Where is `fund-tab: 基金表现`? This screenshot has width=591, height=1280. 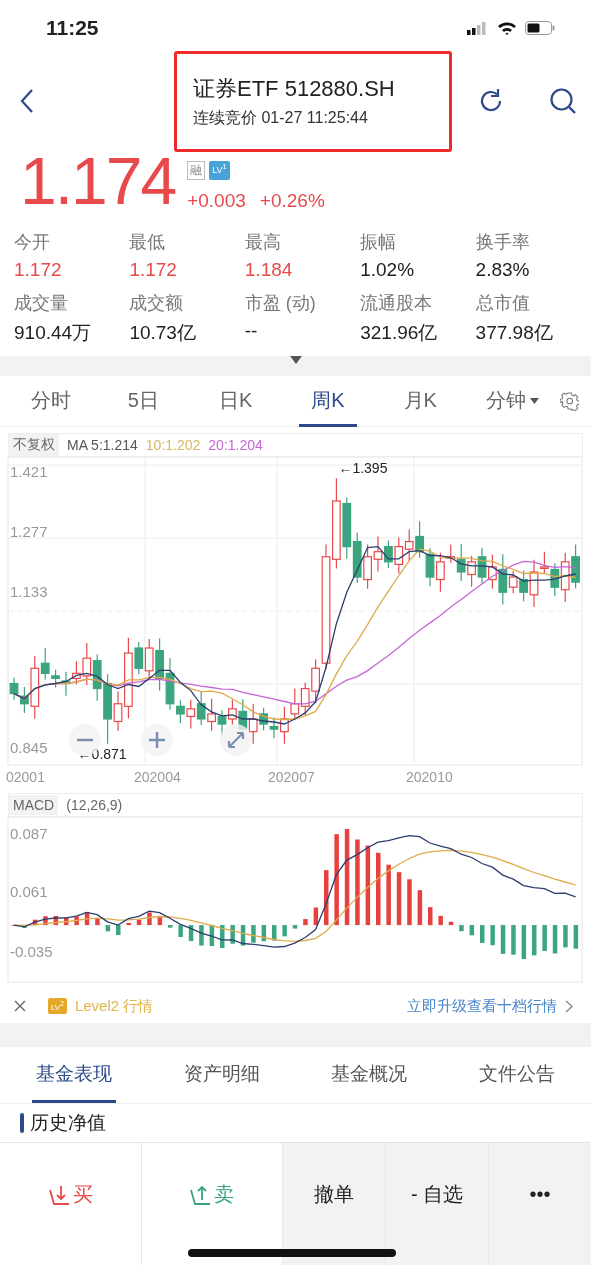 fund-tab: 基金表现 is located at coordinates (73, 1075).